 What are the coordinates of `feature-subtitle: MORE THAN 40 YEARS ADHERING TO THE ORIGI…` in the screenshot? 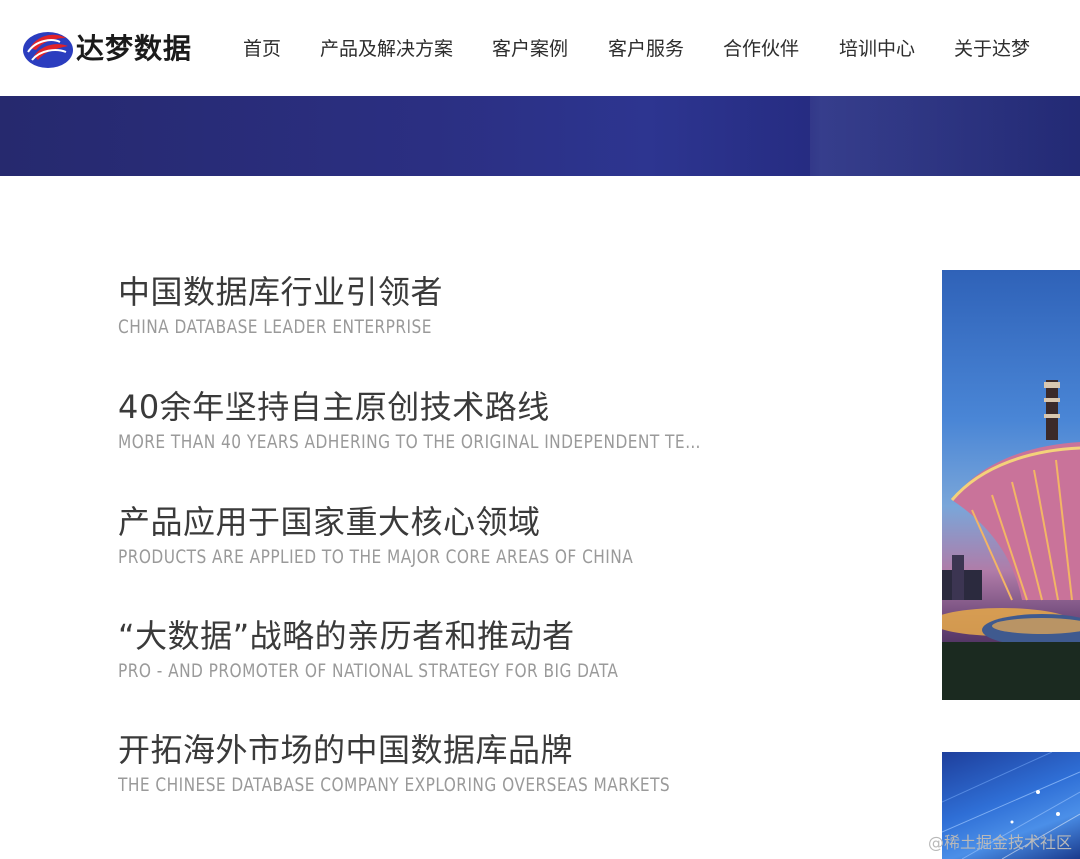 It's located at (410, 442).